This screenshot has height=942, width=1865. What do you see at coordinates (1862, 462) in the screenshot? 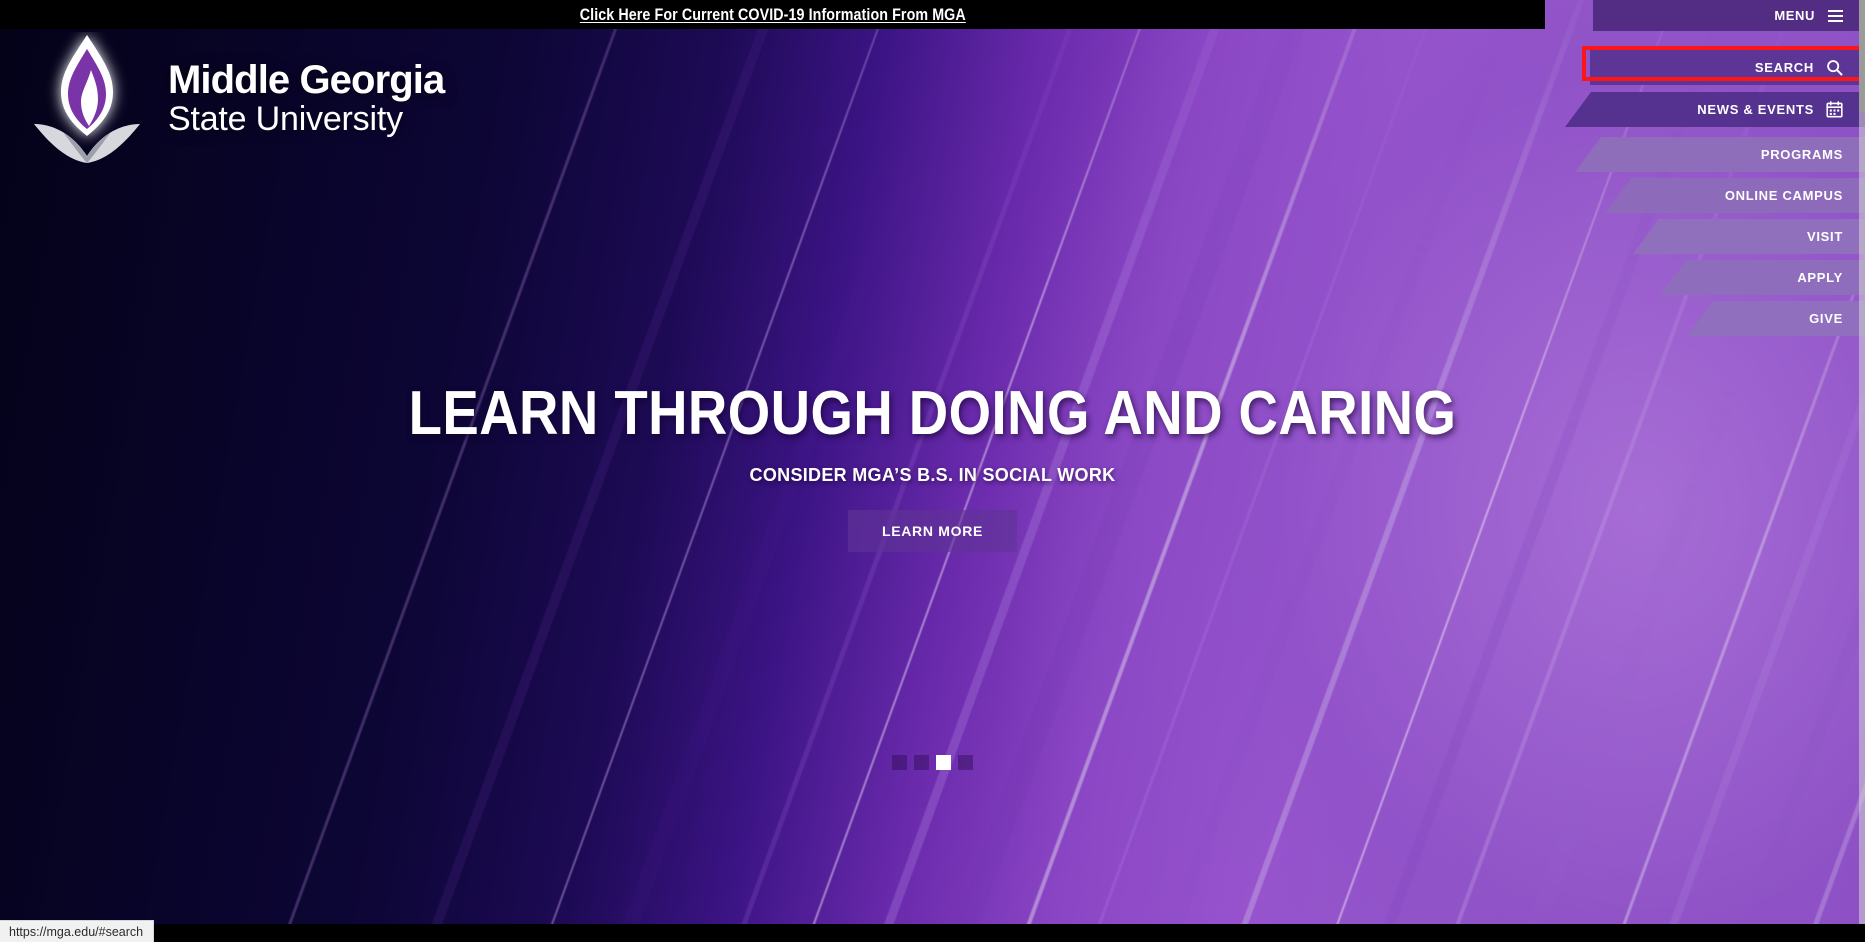
I see `page-scrollbar` at bounding box center [1862, 462].